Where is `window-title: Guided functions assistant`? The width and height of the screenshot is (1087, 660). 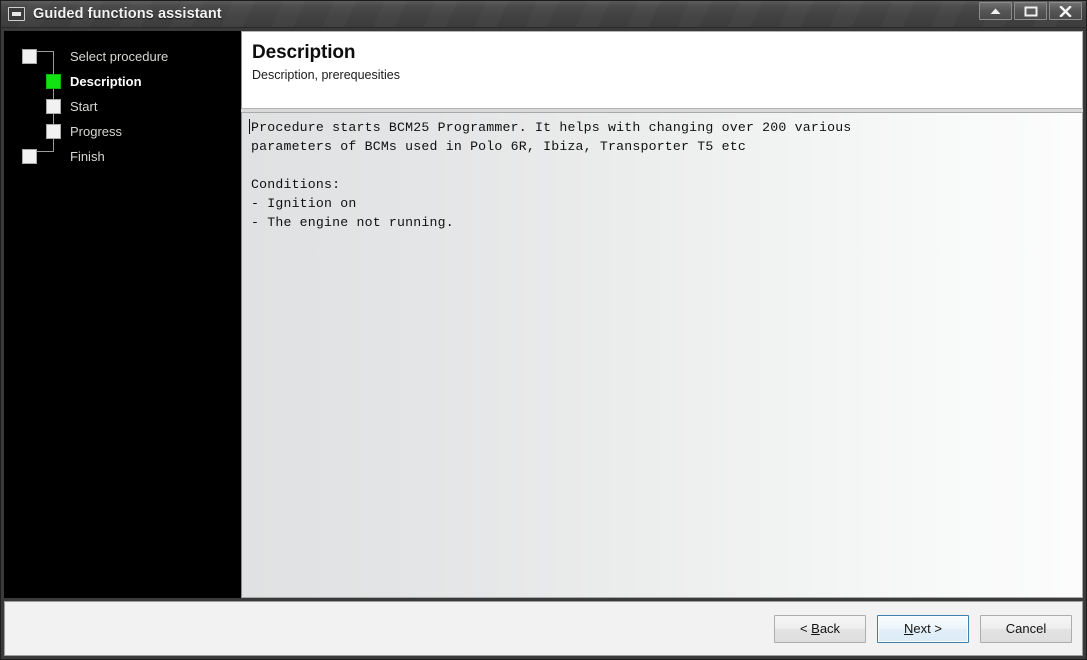
window-title: Guided functions assistant is located at coordinates (127, 14).